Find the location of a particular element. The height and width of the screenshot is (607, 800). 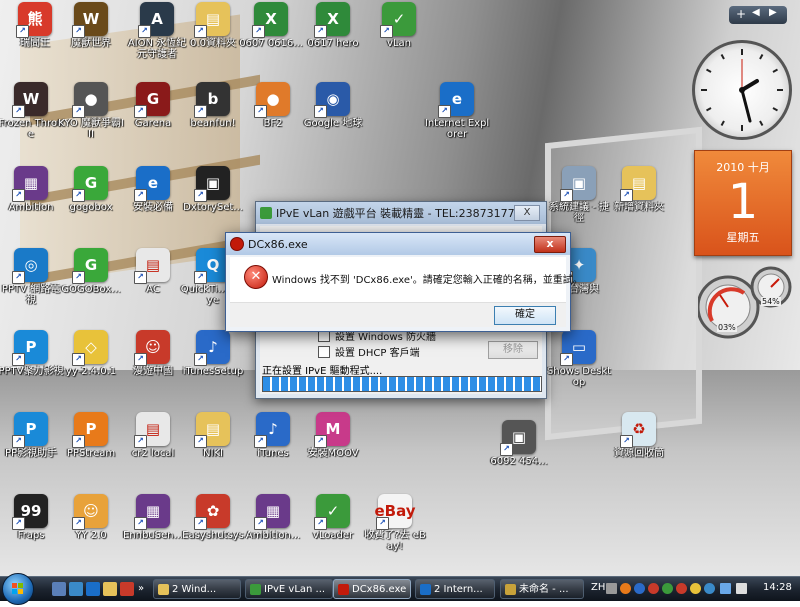

desktop-icon: ◇ ↗ yy-2.4.0.1 is located at coordinates (91, 353).